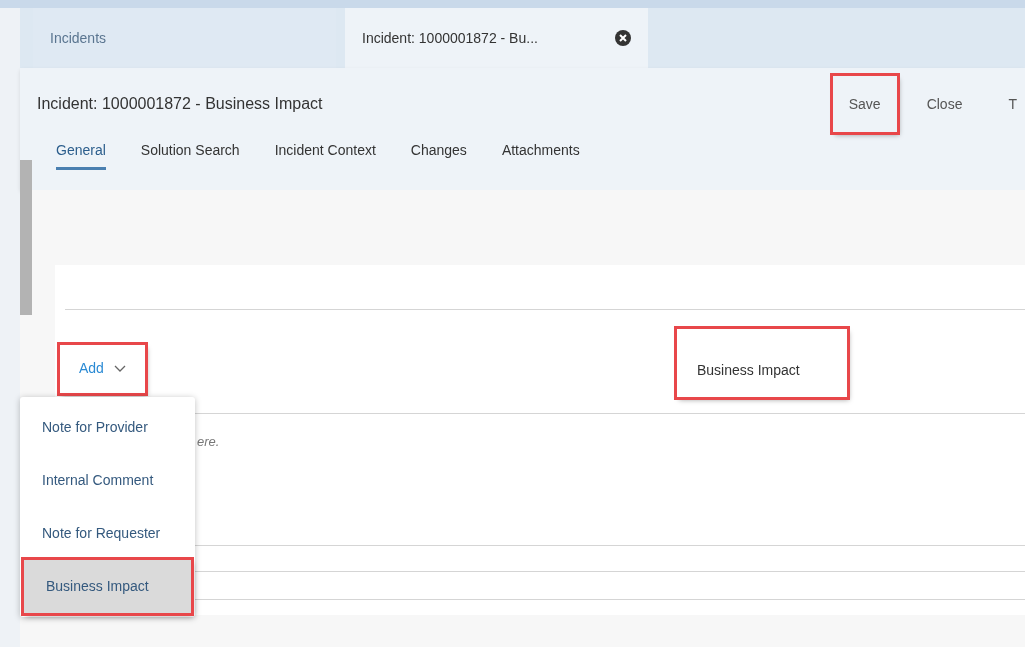 The height and width of the screenshot is (647, 1025). Describe the element at coordinates (107, 533) in the screenshot. I see `menu-item: Note for Requester` at that location.